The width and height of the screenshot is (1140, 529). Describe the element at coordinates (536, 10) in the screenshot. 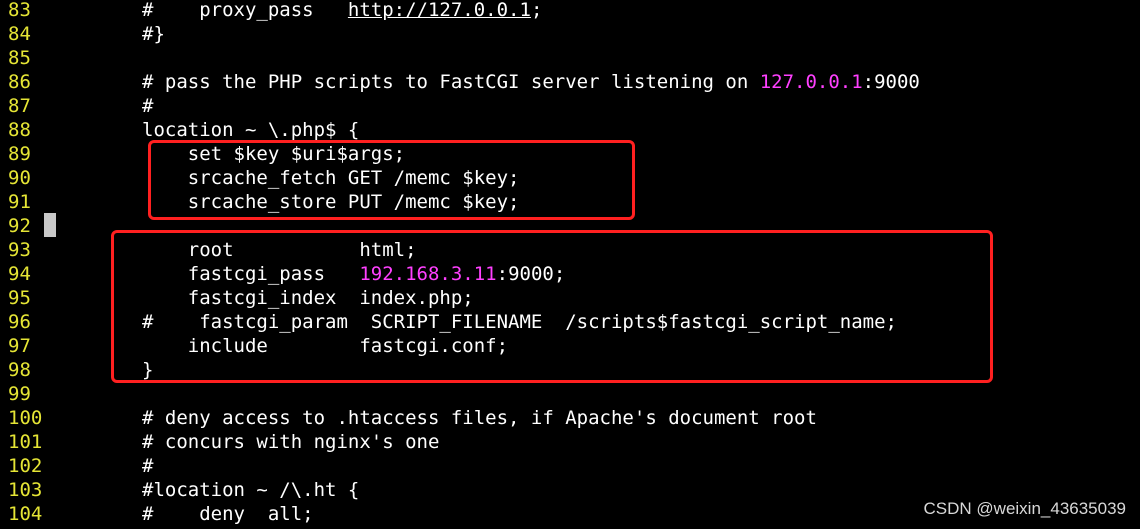

I see `code-segment: ;` at that location.